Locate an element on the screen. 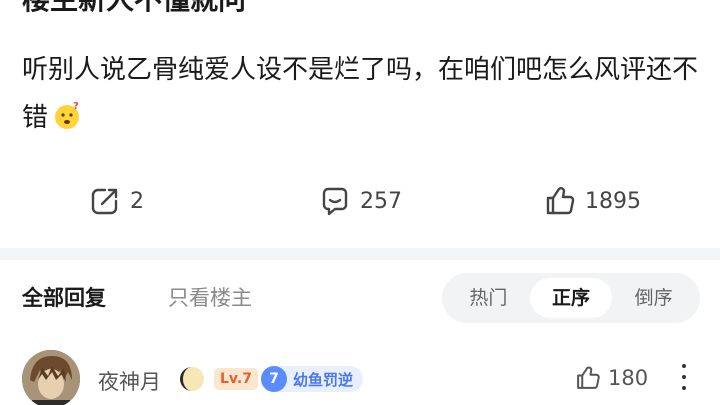  share-button: 2 is located at coordinates (116, 201).